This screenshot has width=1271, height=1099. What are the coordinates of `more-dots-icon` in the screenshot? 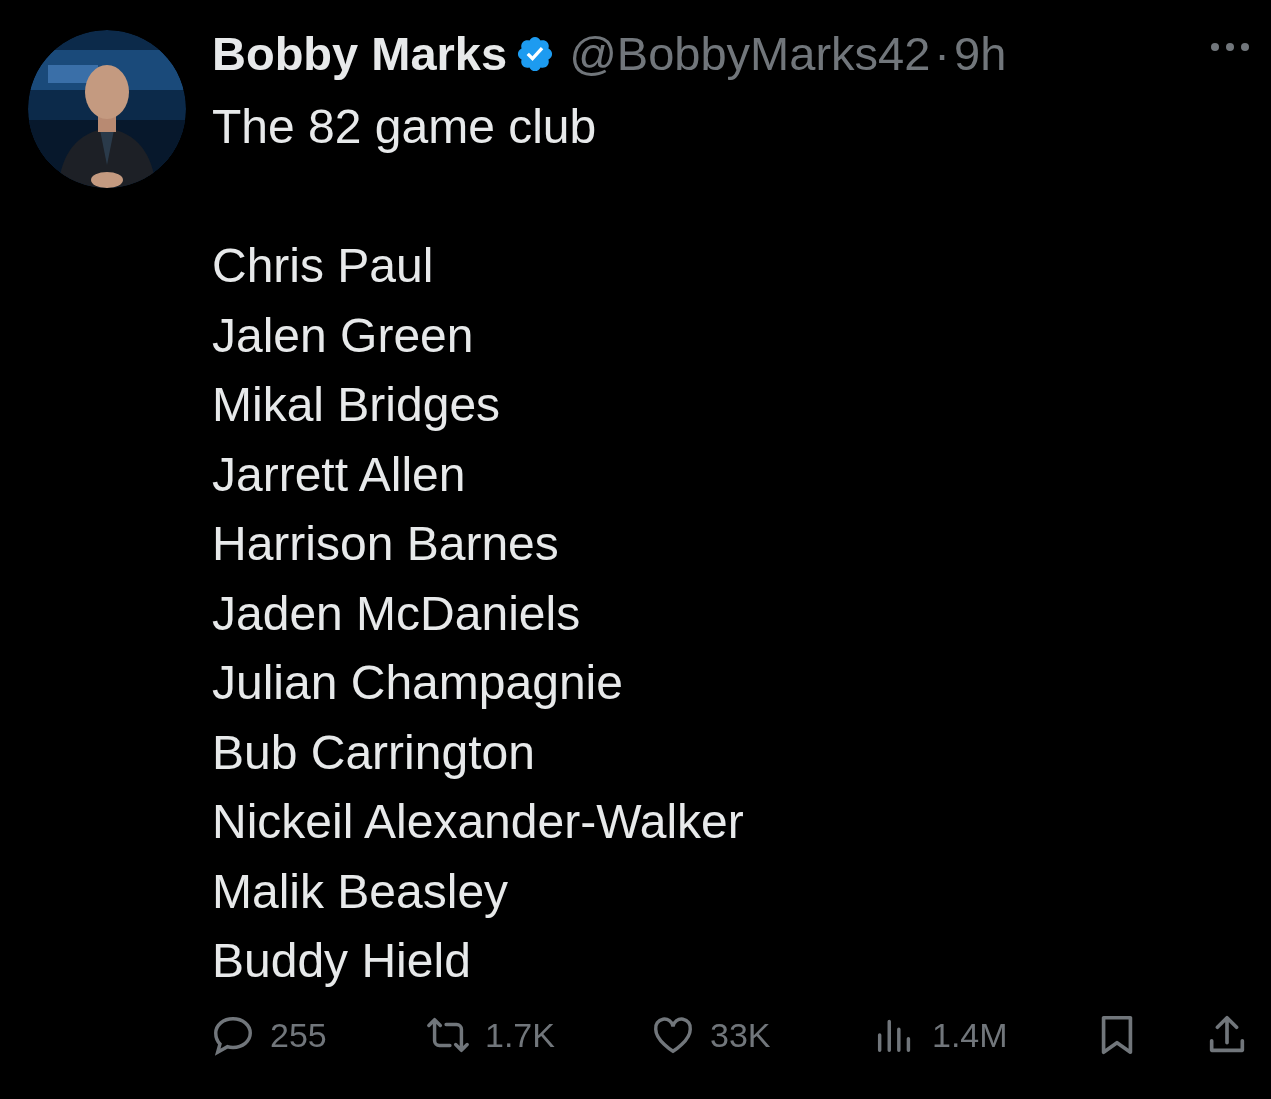 It's located at (1230, 47).